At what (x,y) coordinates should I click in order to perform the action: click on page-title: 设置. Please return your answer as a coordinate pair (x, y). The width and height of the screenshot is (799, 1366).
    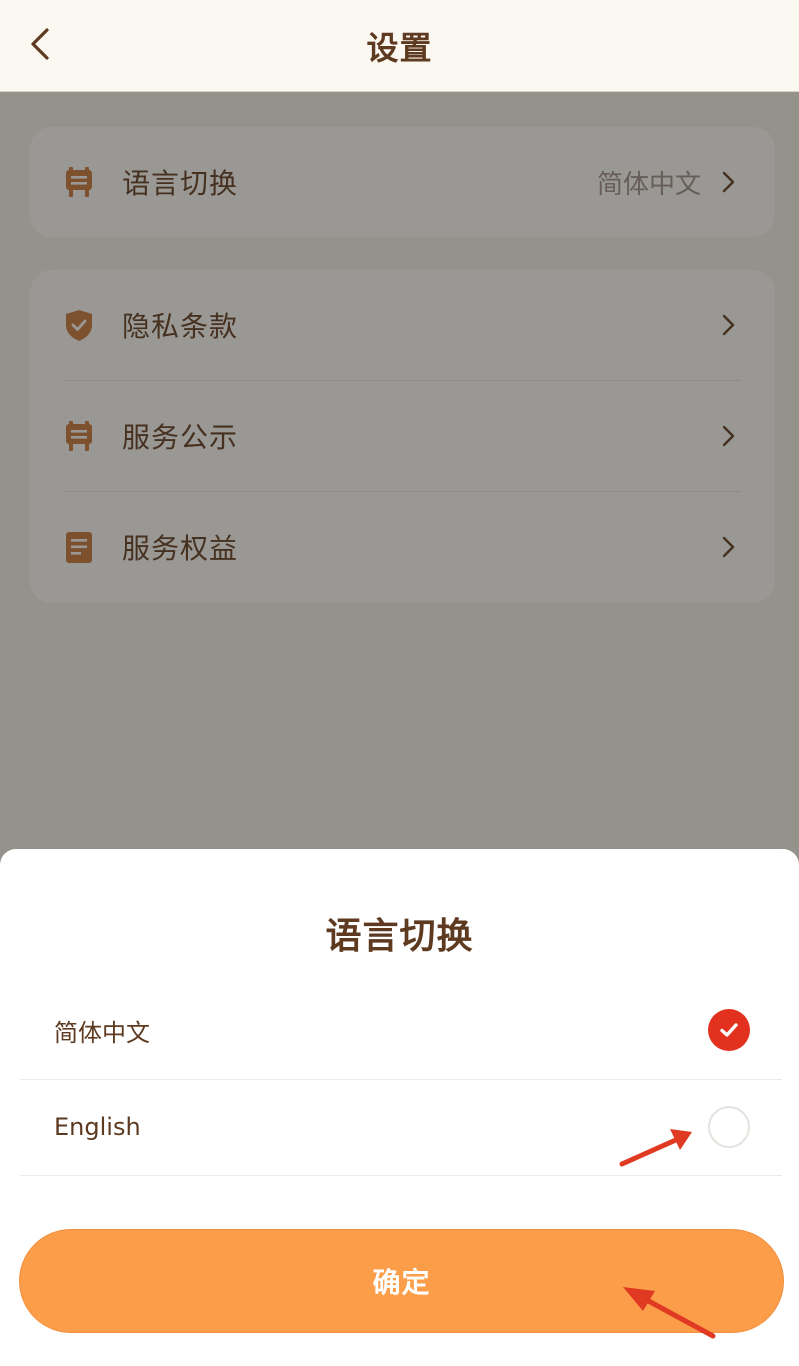
    Looking at the image, I should click on (399, 48).